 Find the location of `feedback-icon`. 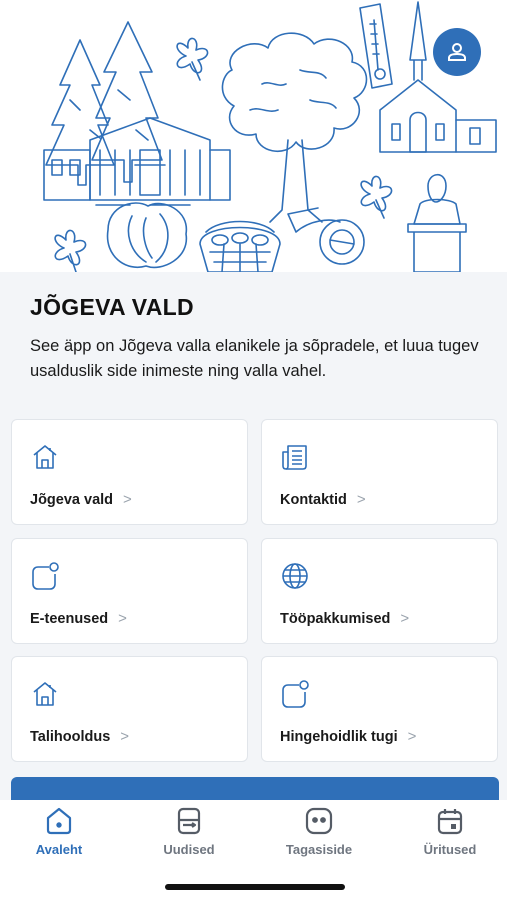

feedback-icon is located at coordinates (319, 821).